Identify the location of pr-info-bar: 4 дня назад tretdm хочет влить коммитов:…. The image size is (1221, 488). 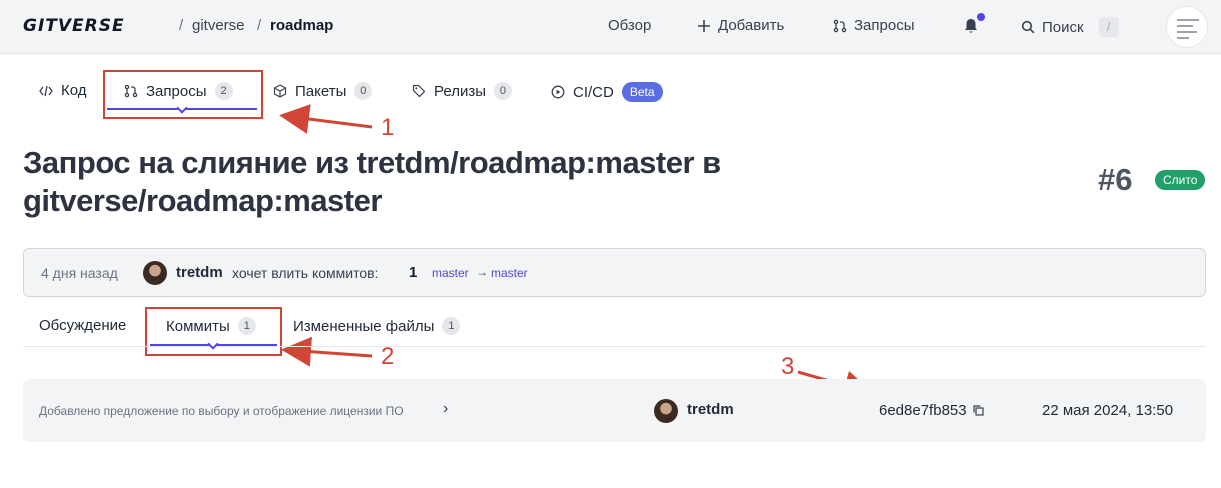
(614, 272).